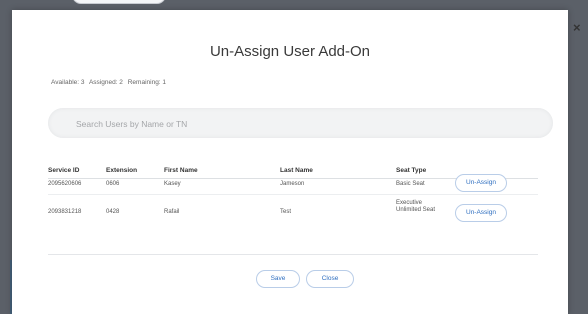  I want to click on remaining-count: Remaining: 1, so click(147, 82).